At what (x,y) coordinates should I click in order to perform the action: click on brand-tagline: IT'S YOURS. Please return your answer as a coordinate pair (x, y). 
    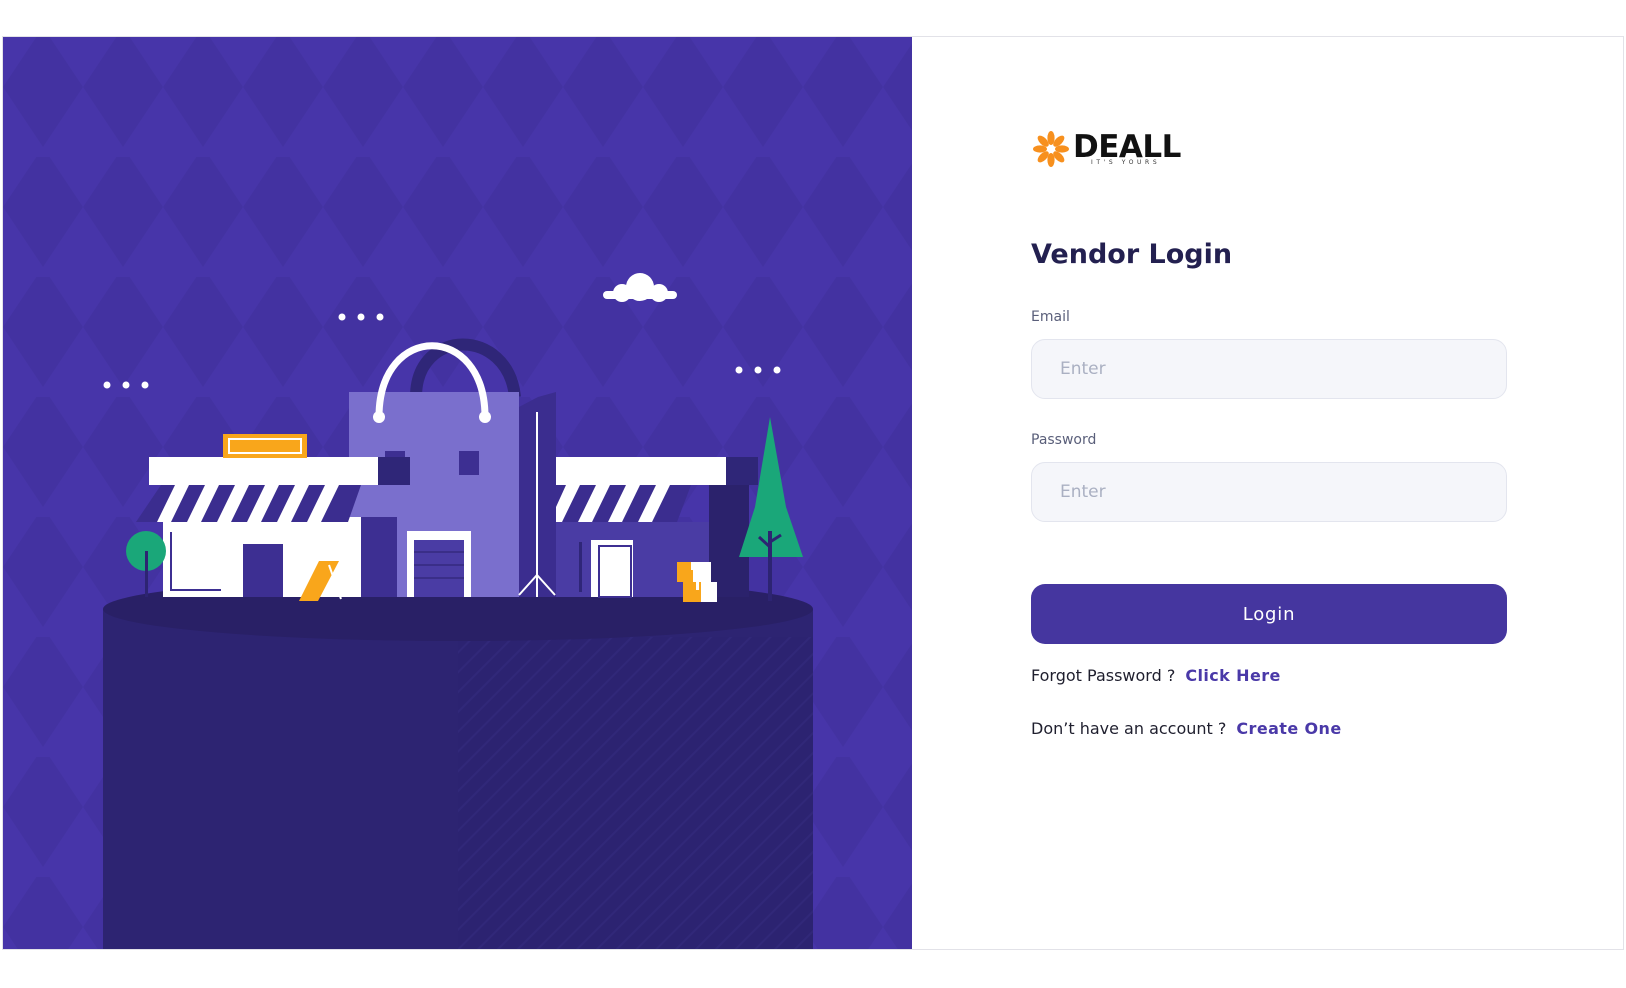
    Looking at the image, I should click on (1126, 162).